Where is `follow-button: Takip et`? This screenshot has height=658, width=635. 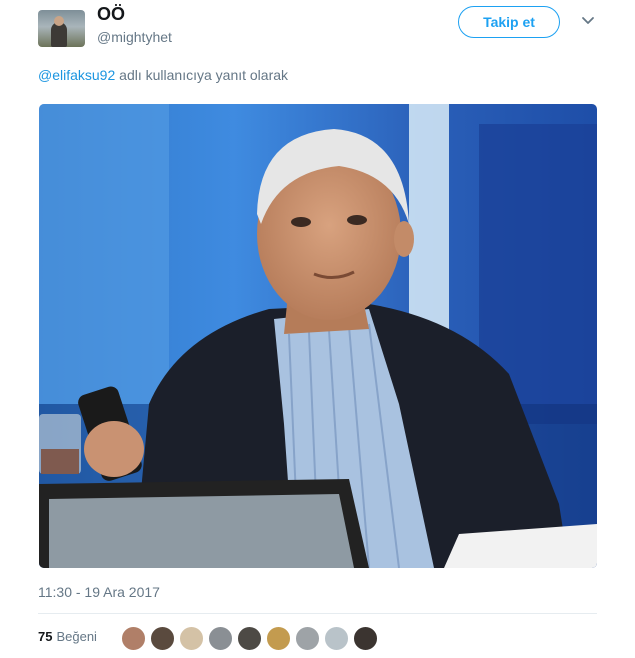 follow-button: Takip et is located at coordinates (509, 22).